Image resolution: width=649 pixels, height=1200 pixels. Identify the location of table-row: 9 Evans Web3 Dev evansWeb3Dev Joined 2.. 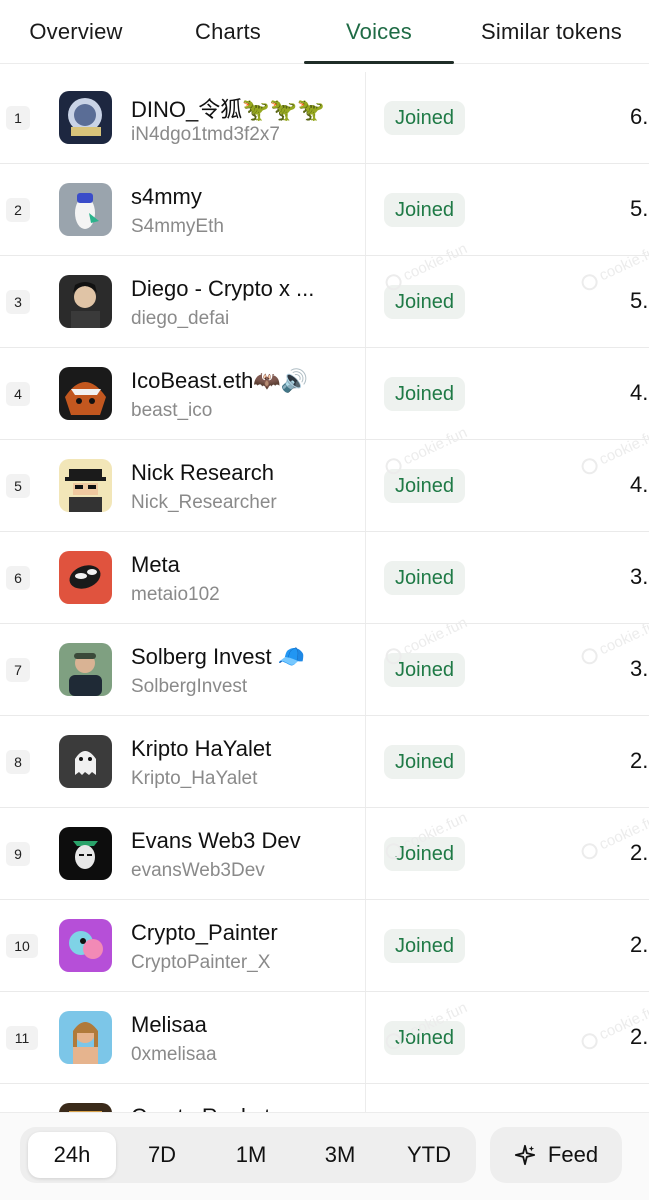
(324, 854).